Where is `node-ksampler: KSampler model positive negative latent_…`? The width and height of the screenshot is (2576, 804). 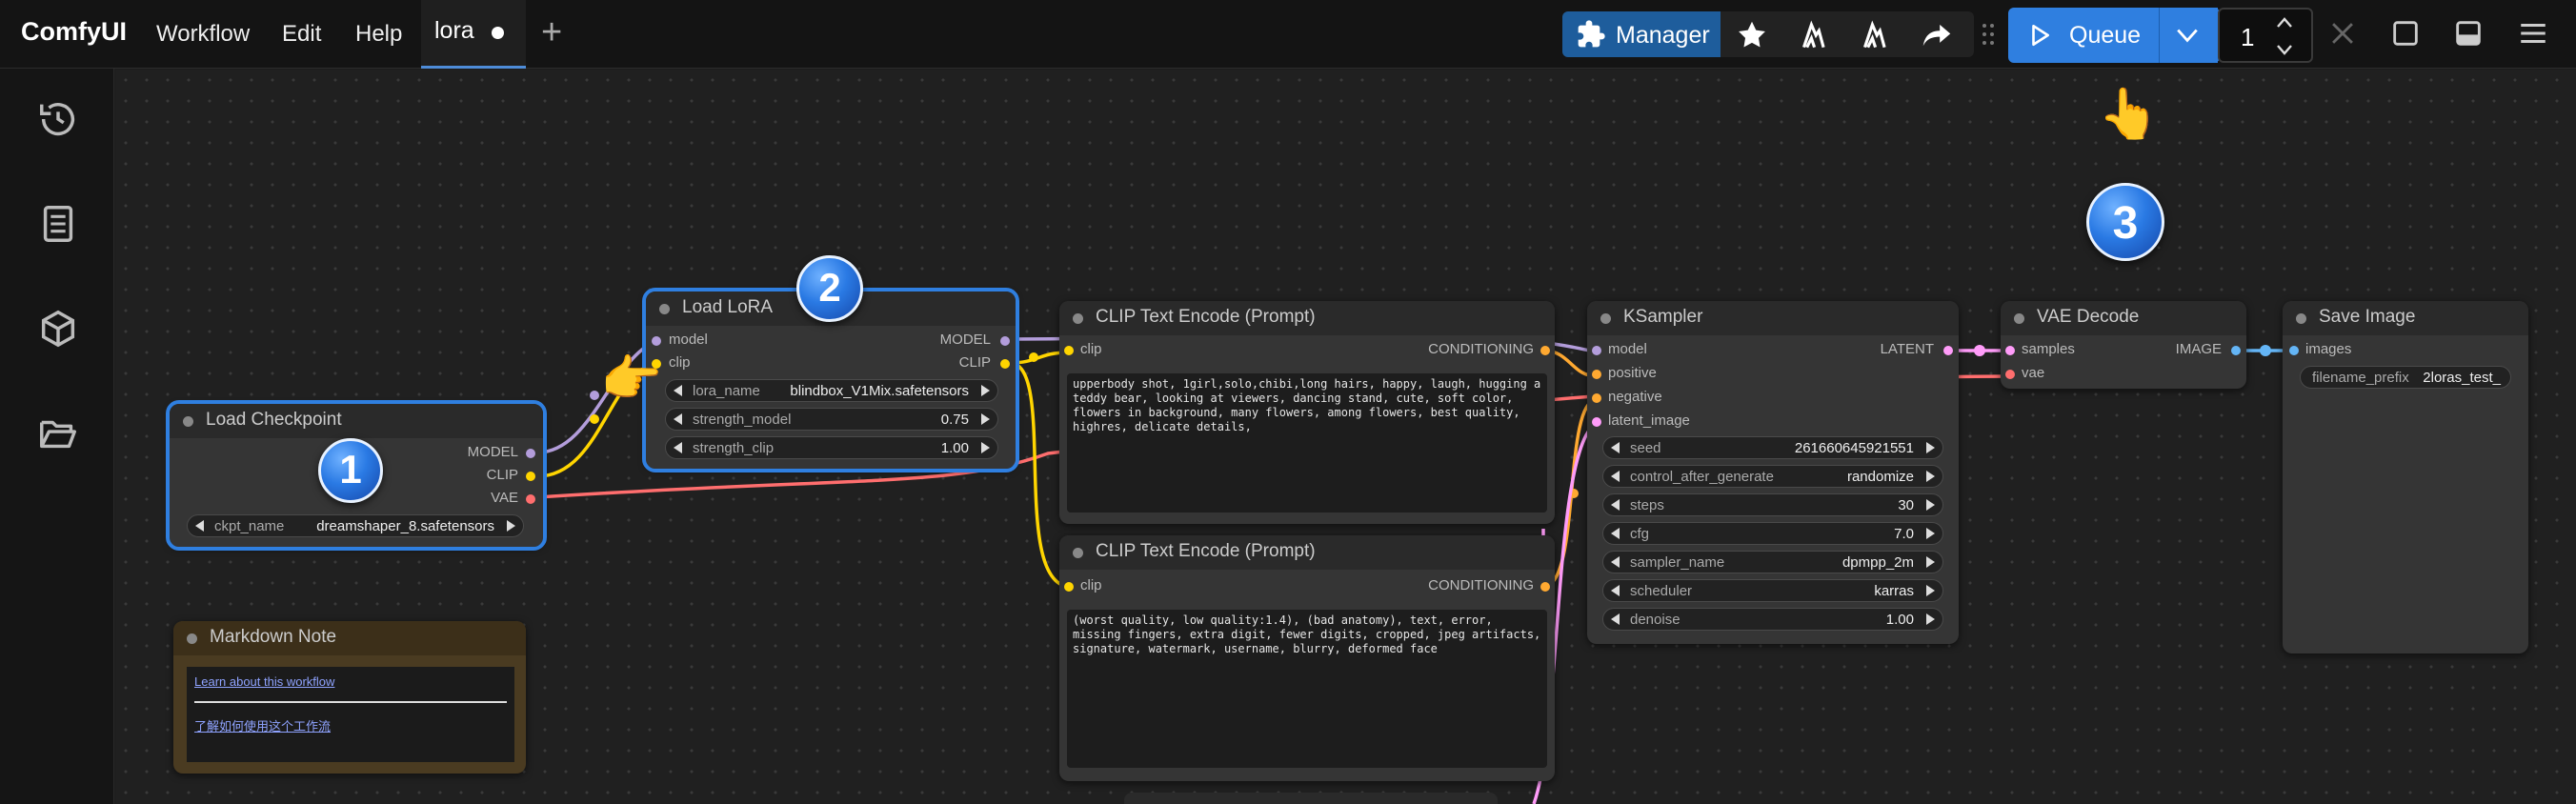
node-ksampler: KSampler model positive negative latent_… is located at coordinates (1773, 472).